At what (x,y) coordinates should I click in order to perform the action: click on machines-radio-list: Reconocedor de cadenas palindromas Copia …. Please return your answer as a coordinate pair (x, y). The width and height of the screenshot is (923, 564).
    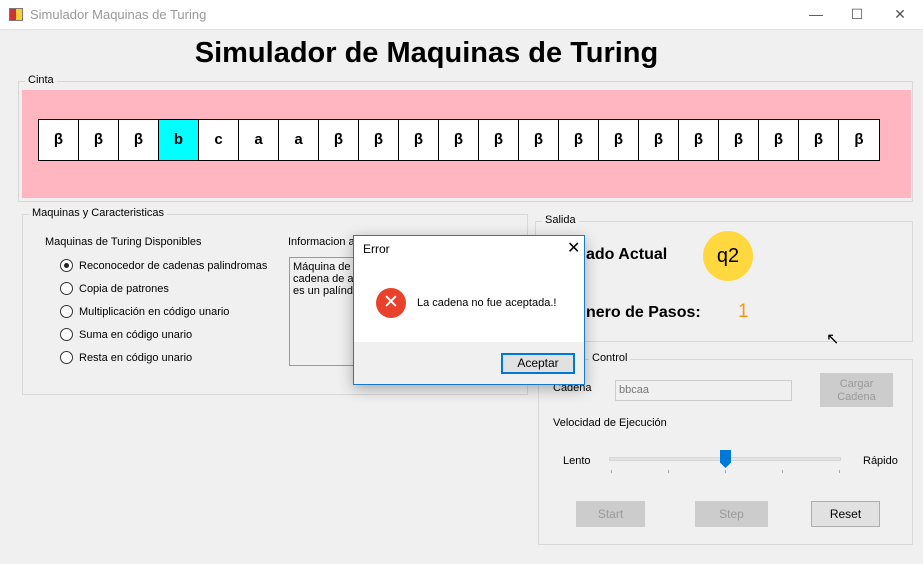
    Looking at the image, I should click on (163, 311).